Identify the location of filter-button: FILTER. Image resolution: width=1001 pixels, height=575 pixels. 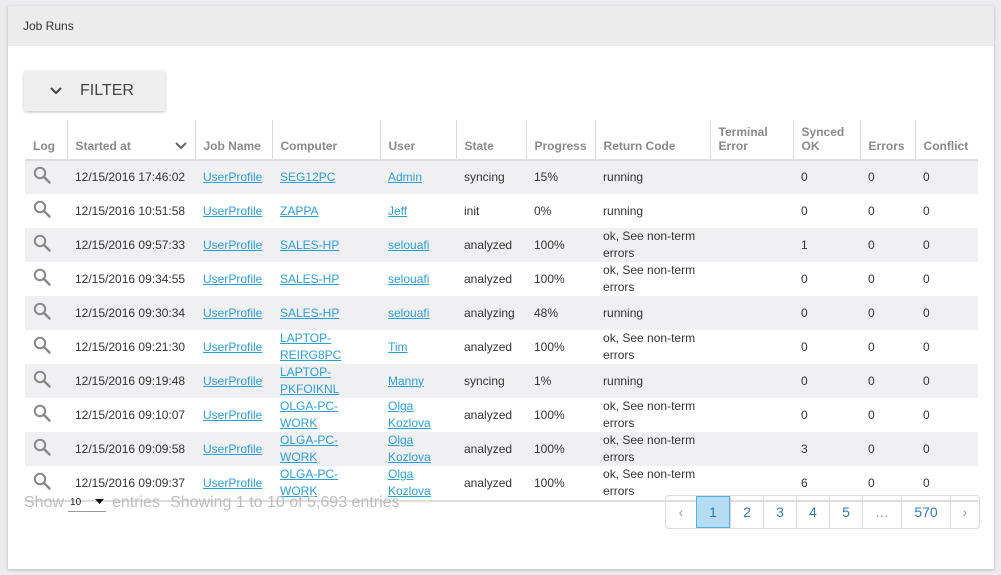
(94, 91).